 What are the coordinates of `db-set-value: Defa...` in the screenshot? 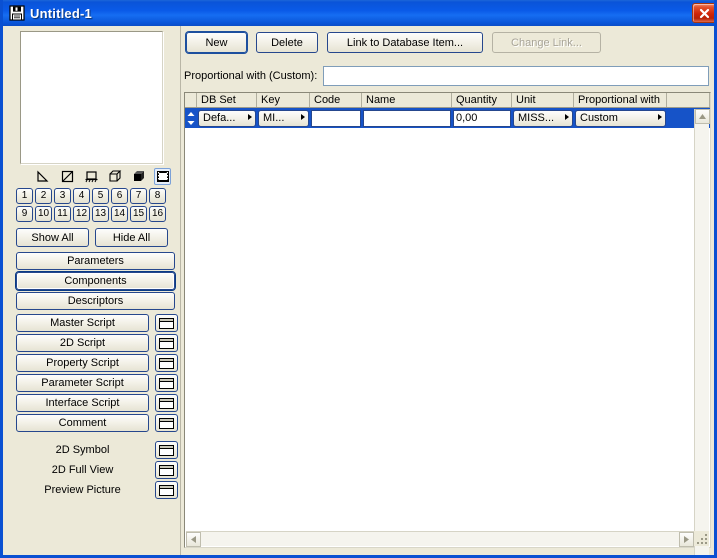 It's located at (219, 118).